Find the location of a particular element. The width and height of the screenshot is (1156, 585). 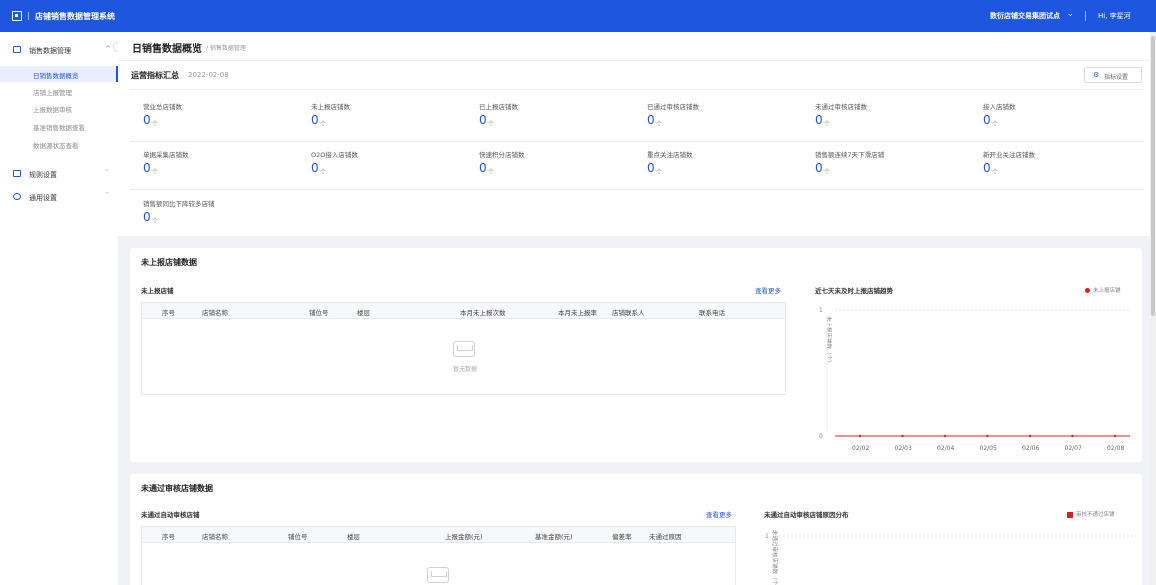

x-tick-label: 02/06 is located at coordinates (1030, 448).